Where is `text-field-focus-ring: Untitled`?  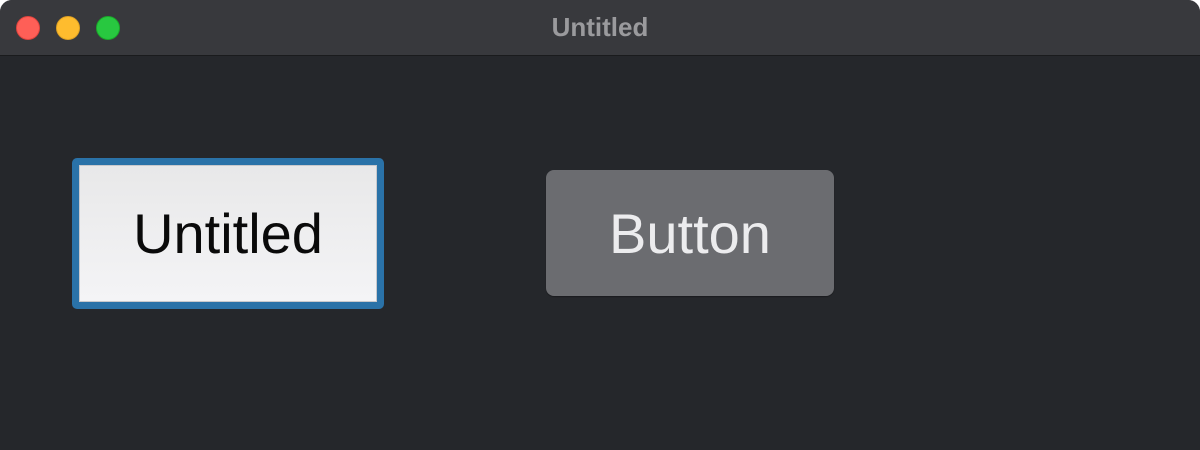
text-field-focus-ring: Untitled is located at coordinates (228, 233).